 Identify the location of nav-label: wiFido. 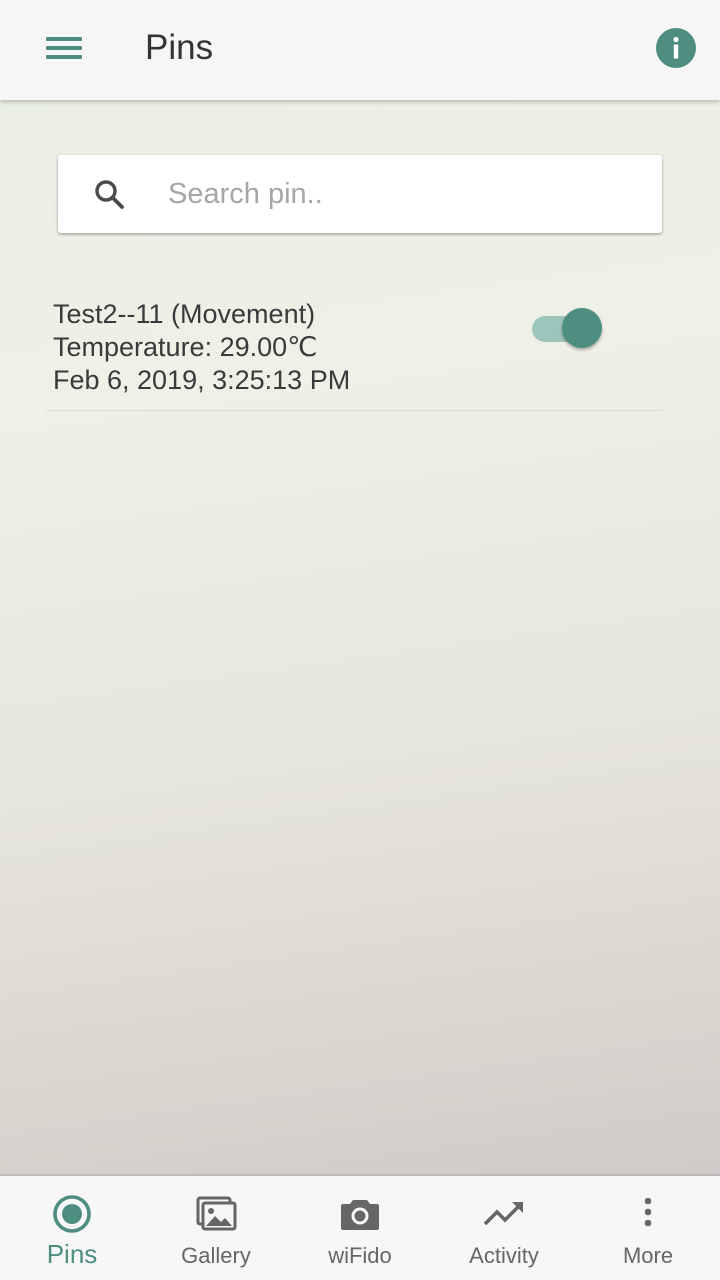
(360, 1255).